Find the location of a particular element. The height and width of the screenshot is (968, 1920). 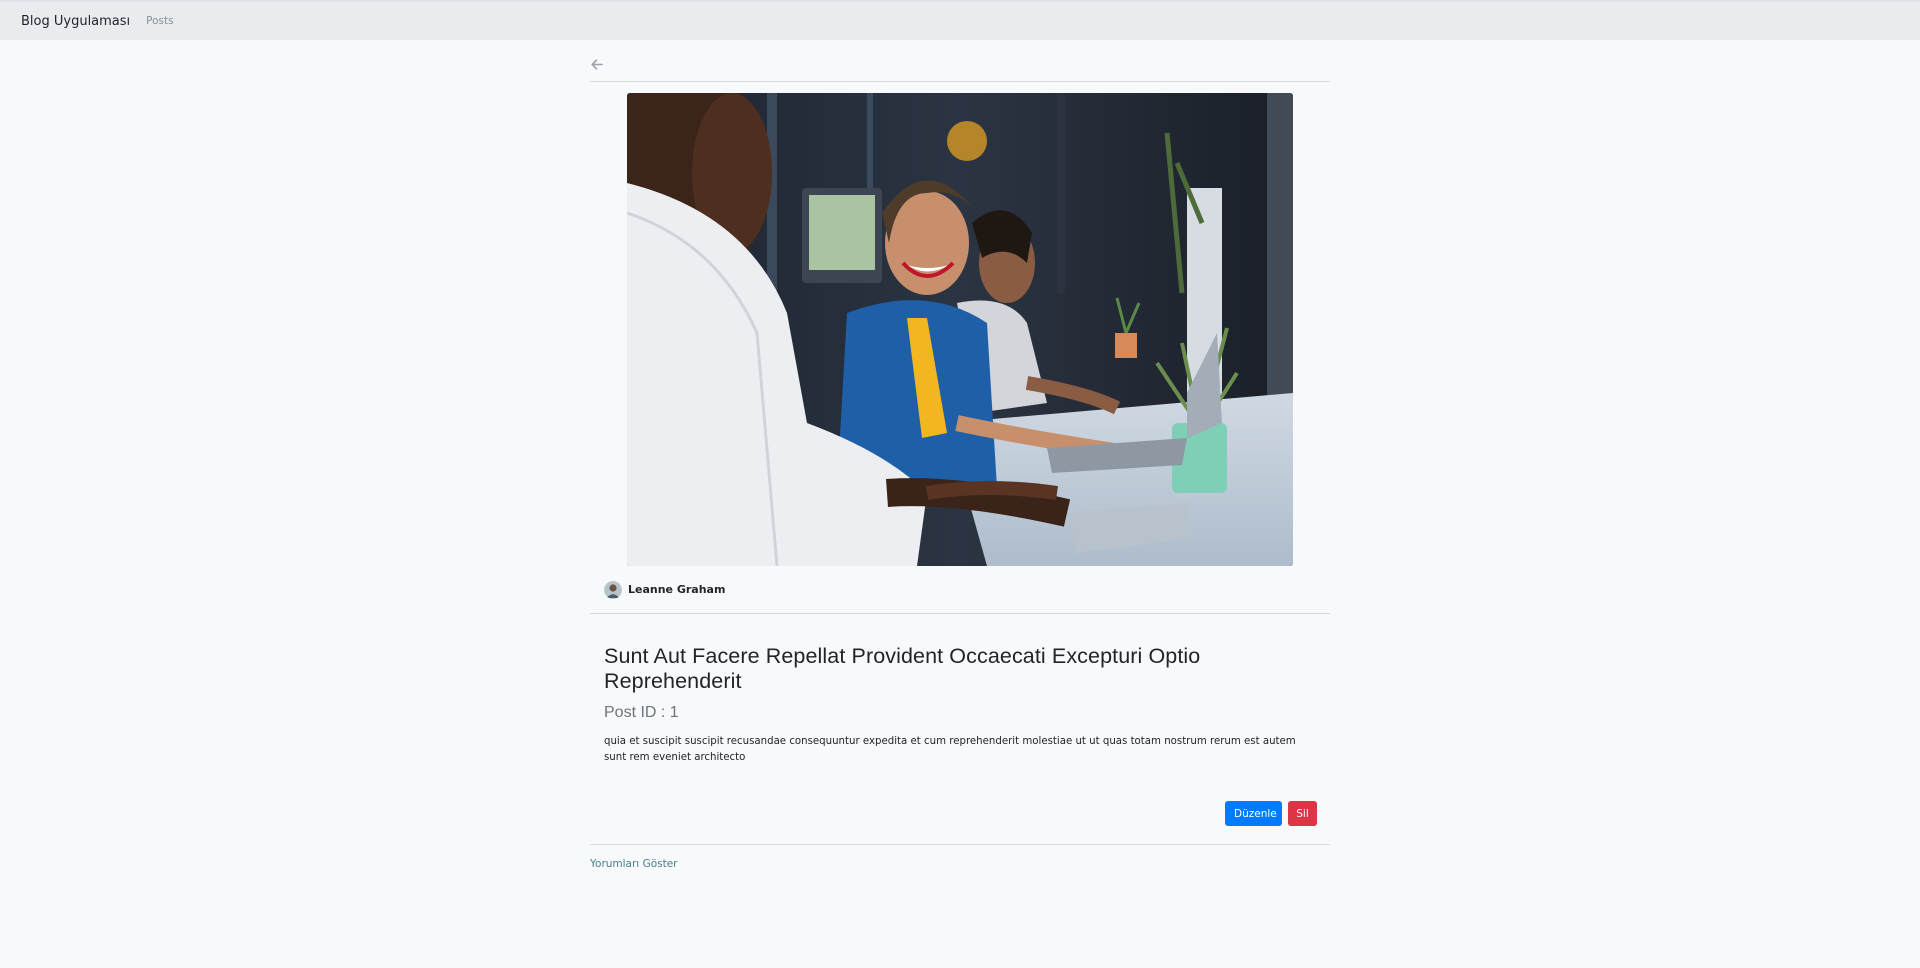

delete-button: Sil is located at coordinates (1302, 813).